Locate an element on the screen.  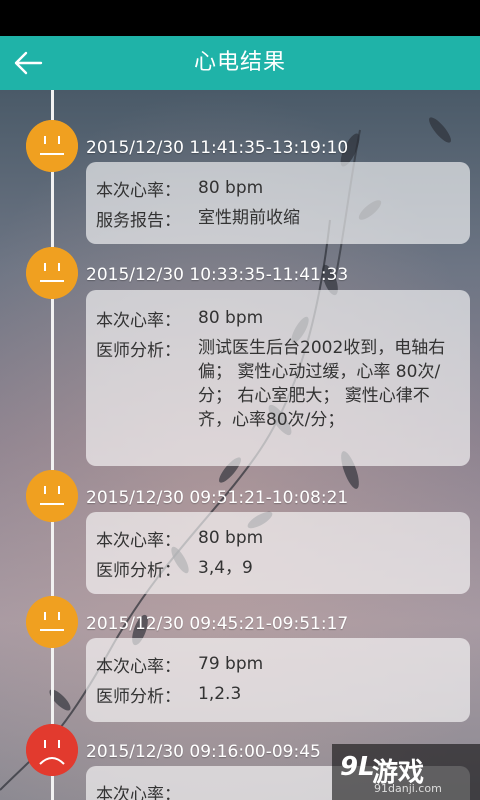
status-bar is located at coordinates (240, 18).